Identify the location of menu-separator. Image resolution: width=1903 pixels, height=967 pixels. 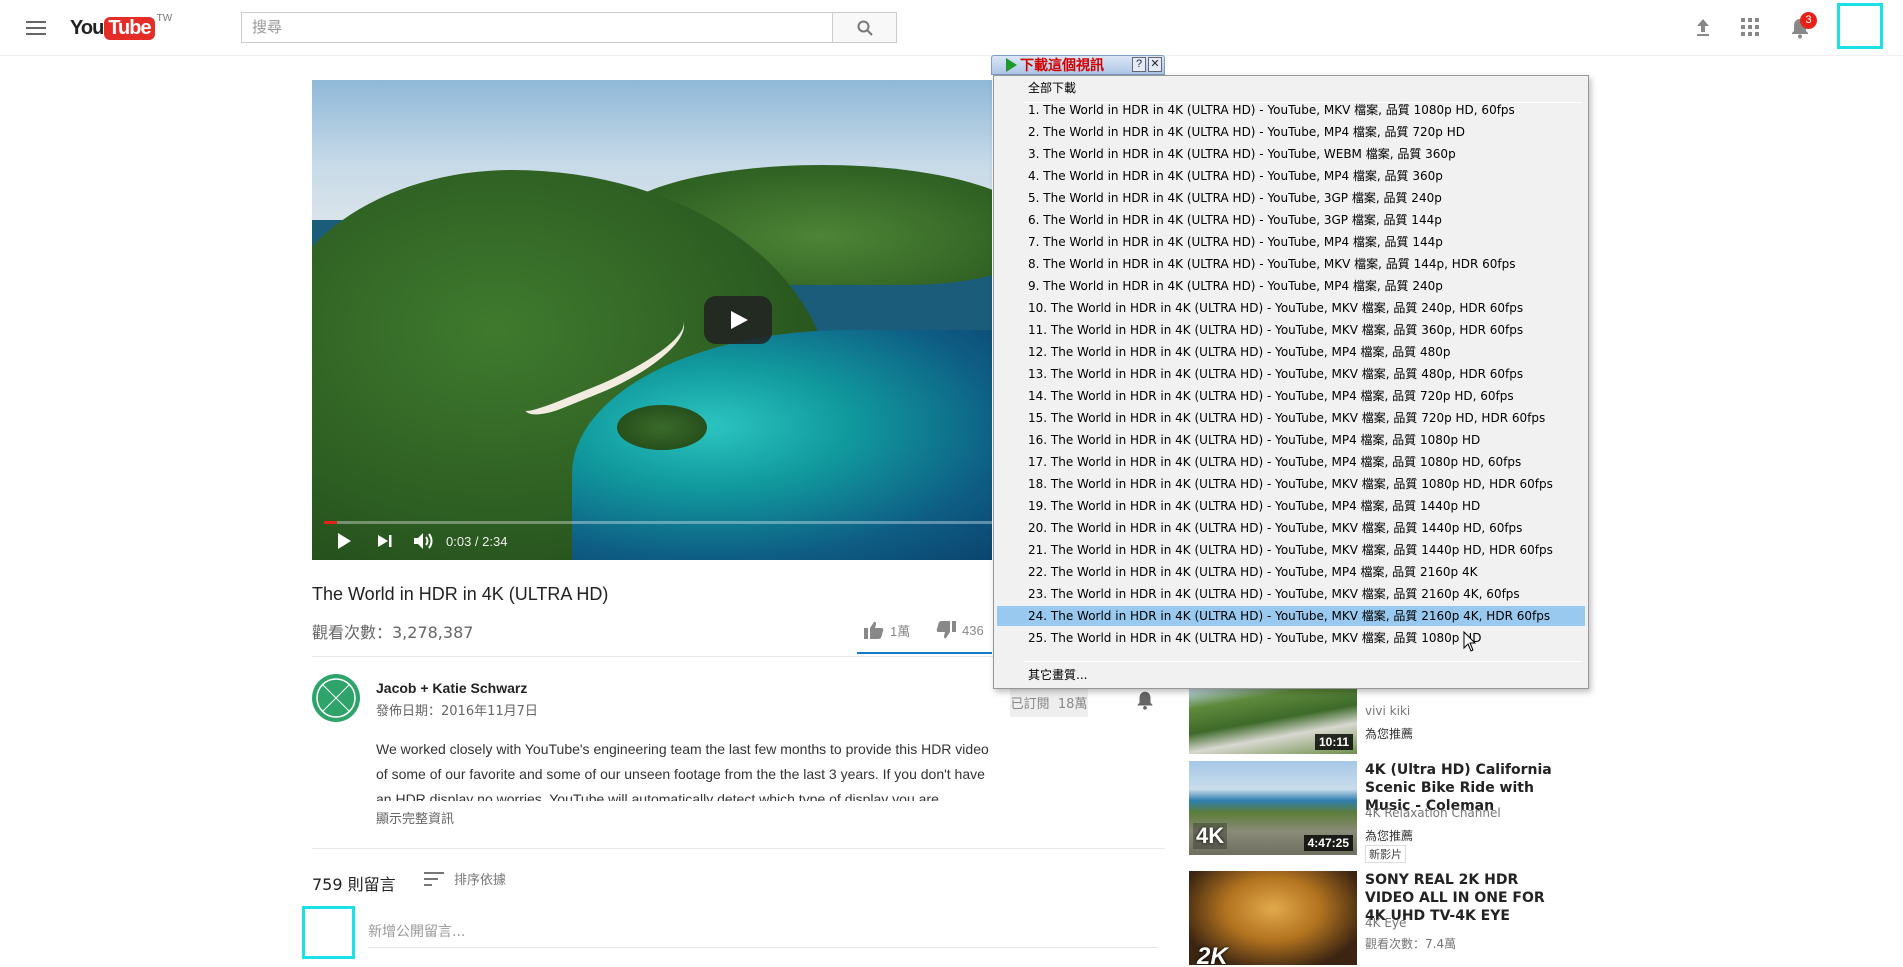
(1303, 661).